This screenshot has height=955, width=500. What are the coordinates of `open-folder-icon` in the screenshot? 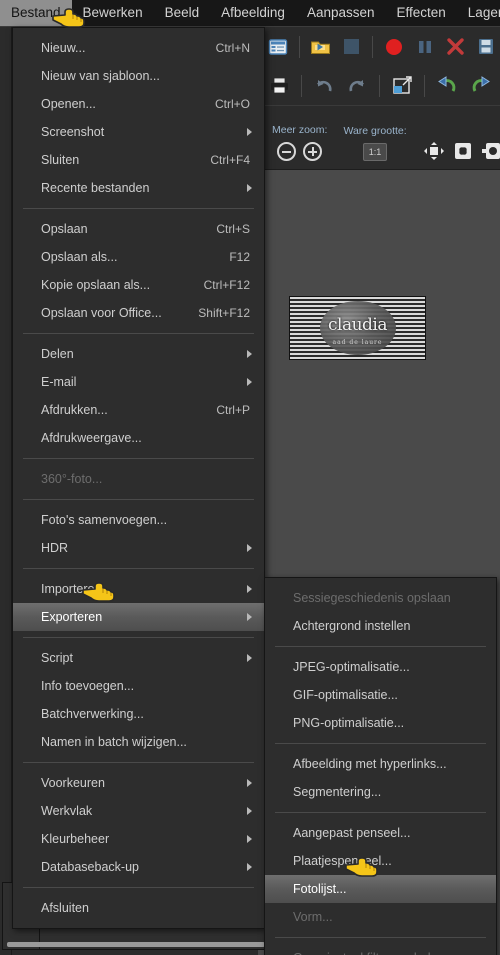 It's located at (321, 47).